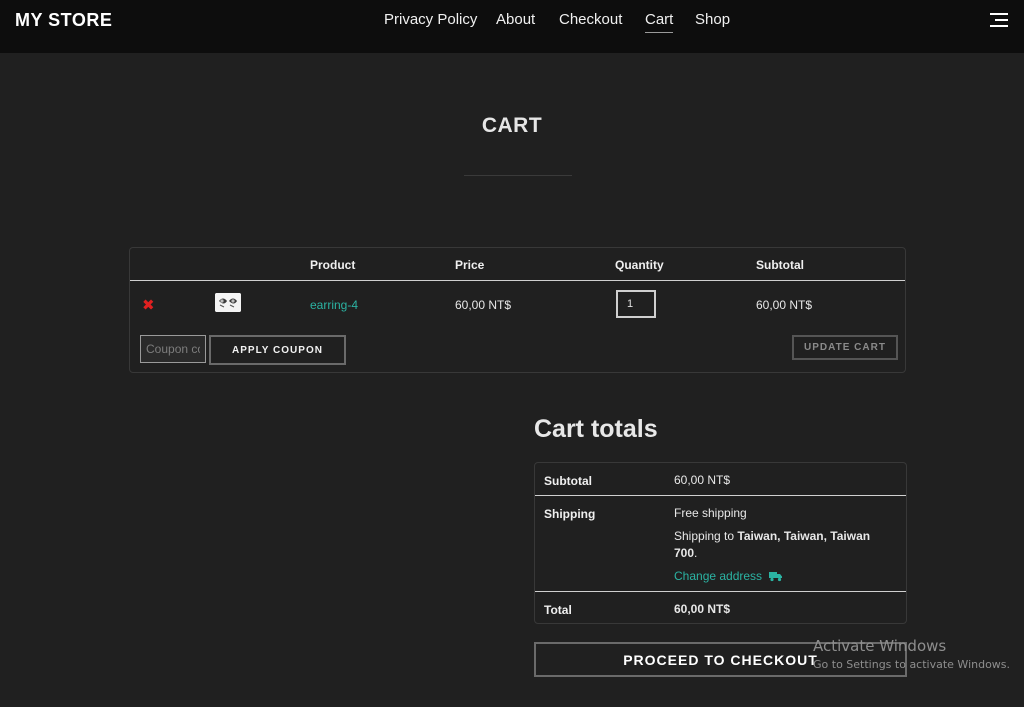  What do you see at coordinates (568, 481) in the screenshot?
I see `subtotal-label: Subtotal` at bounding box center [568, 481].